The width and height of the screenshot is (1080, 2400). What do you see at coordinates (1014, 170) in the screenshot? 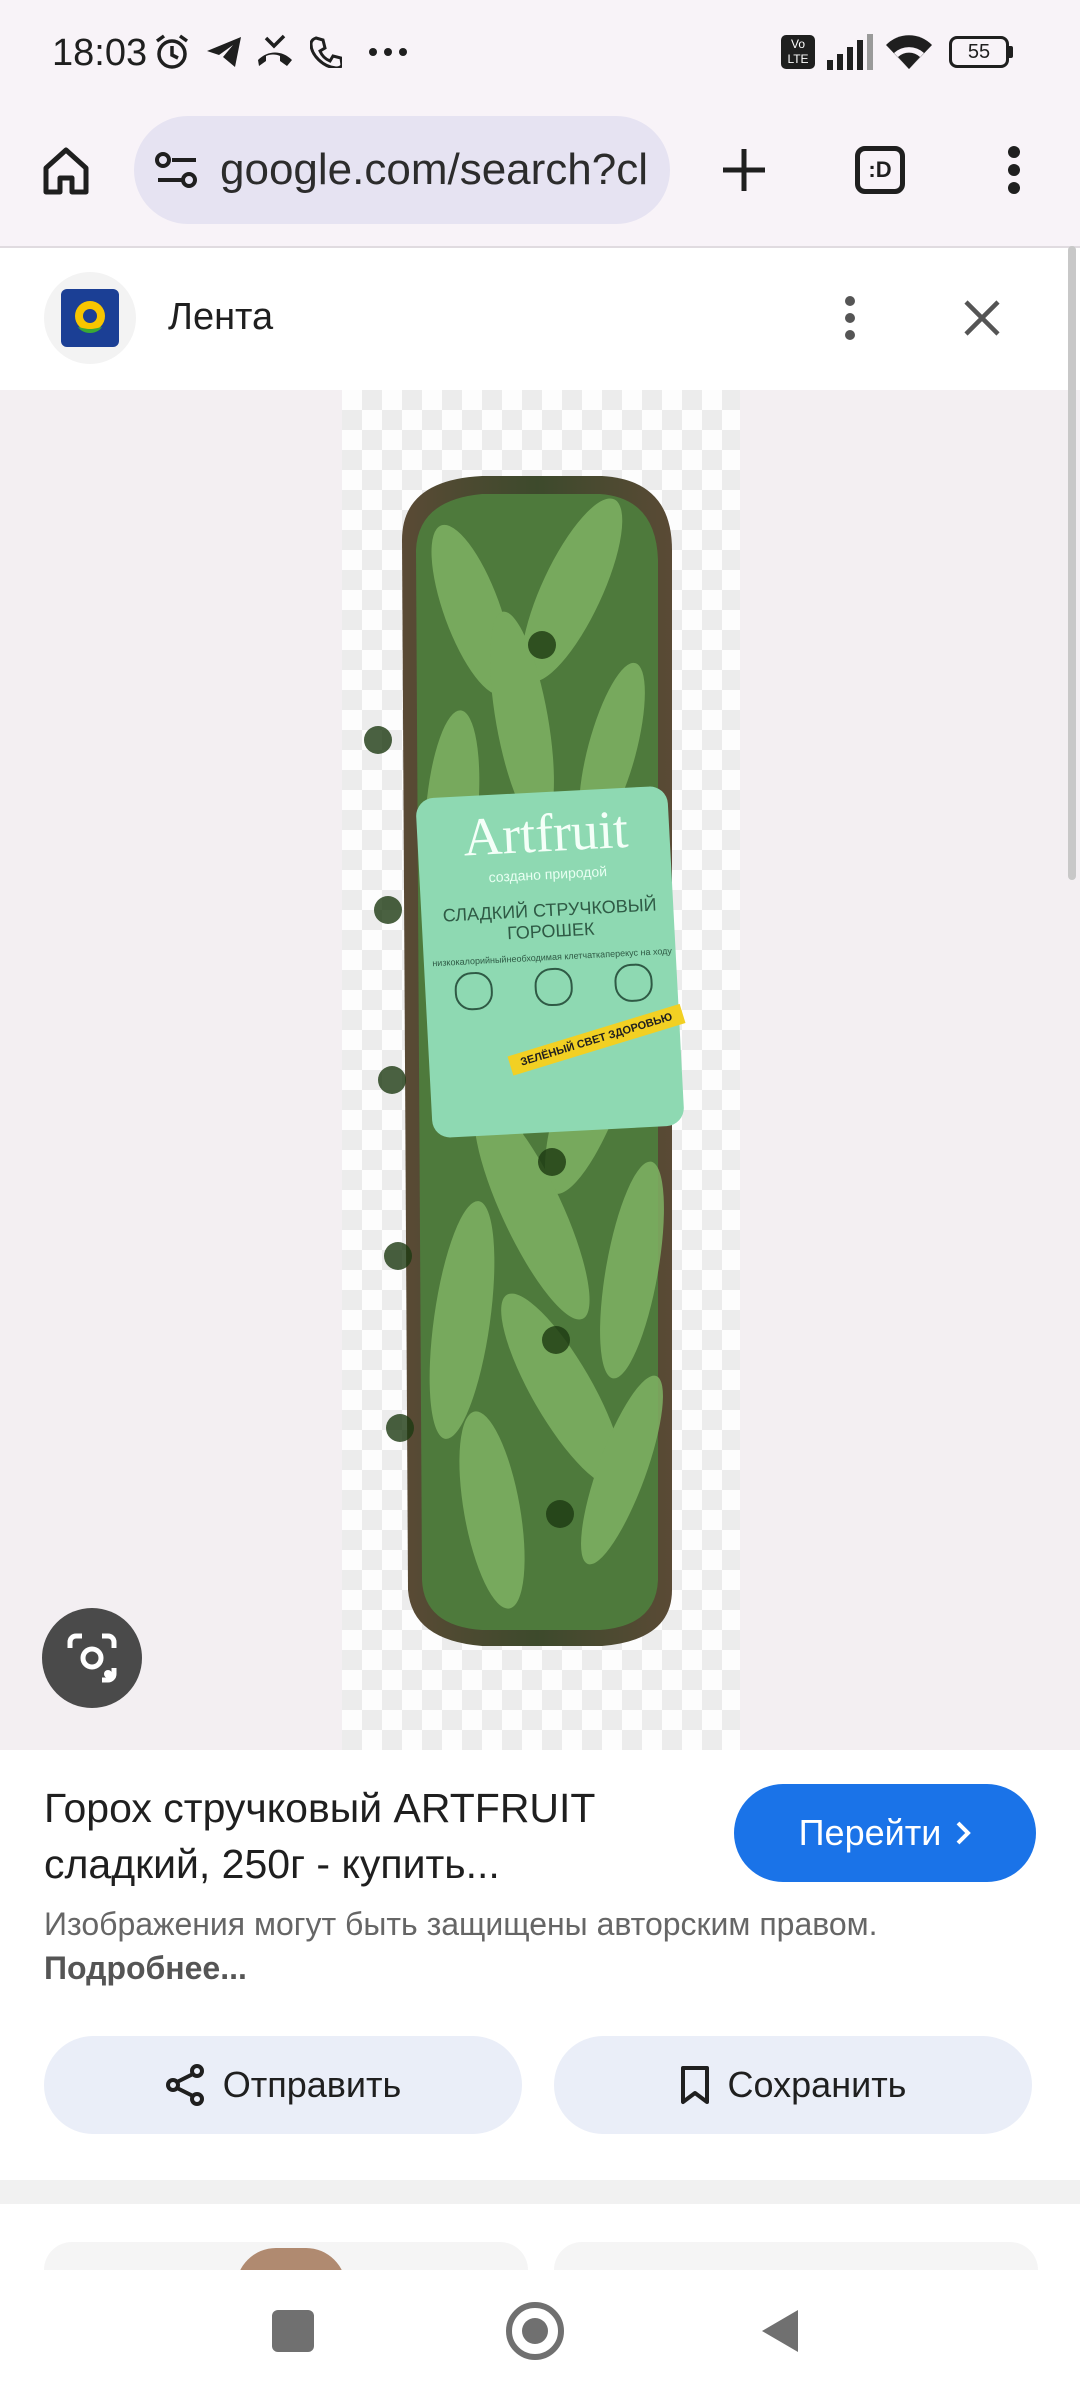
I see `browser-menu-button` at bounding box center [1014, 170].